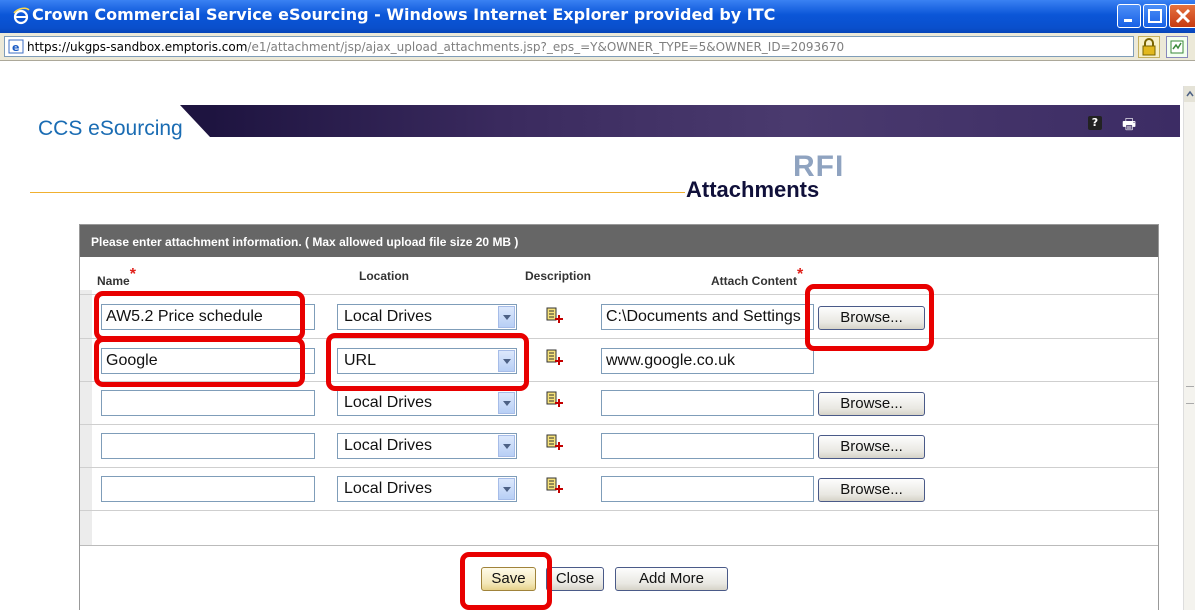  What do you see at coordinates (680, 121) in the screenshot?
I see `header-banner` at bounding box center [680, 121].